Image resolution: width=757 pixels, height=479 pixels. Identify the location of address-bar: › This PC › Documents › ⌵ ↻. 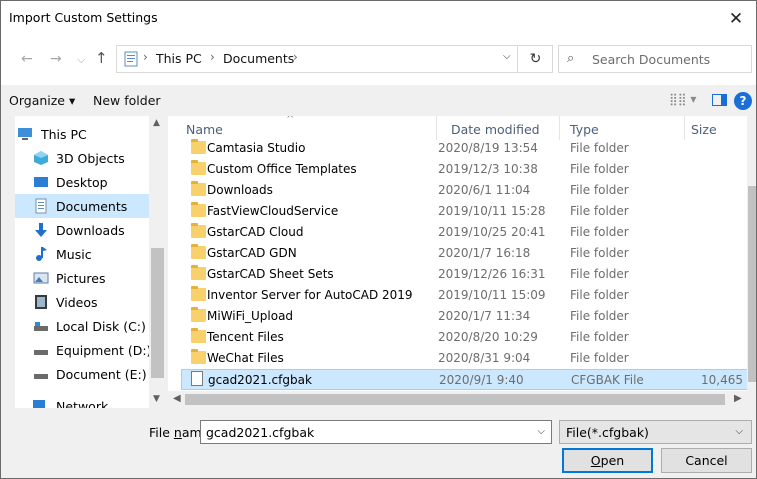
(334, 59).